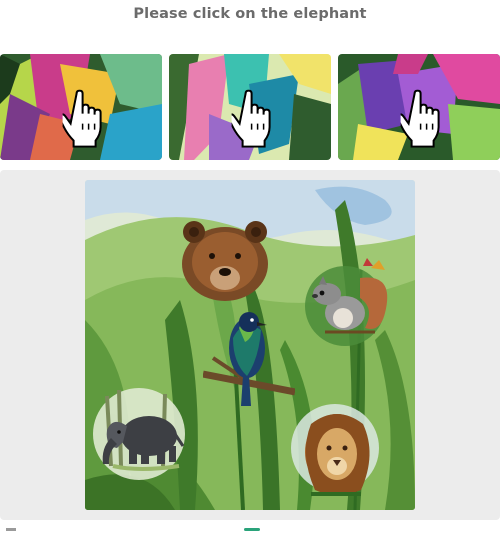  I want to click on bear-image, so click(225, 261).